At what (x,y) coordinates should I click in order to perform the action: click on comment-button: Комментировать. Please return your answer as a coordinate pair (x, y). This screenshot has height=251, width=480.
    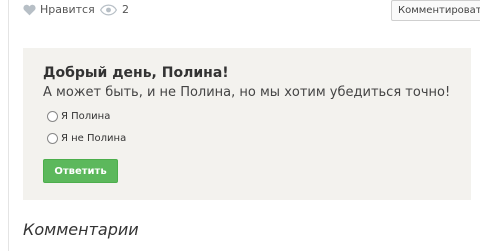
    Looking at the image, I should click on (435, 10).